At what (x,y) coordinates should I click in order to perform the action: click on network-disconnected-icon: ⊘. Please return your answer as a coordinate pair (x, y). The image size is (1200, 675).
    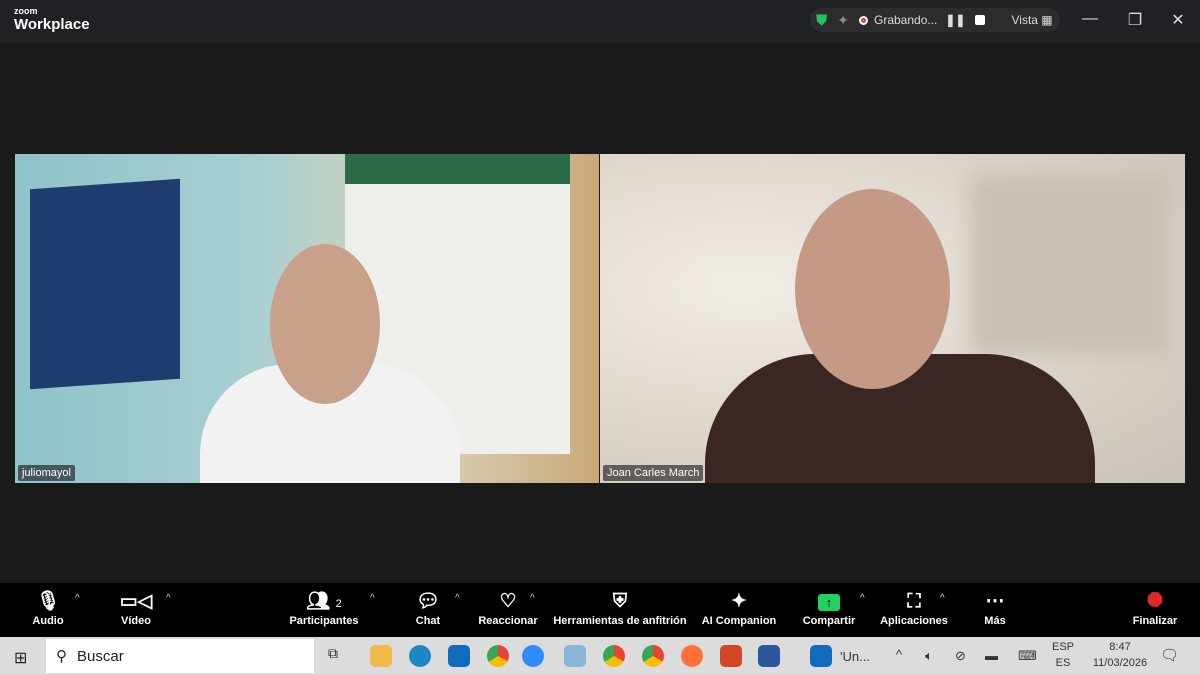
    Looking at the image, I should click on (960, 656).